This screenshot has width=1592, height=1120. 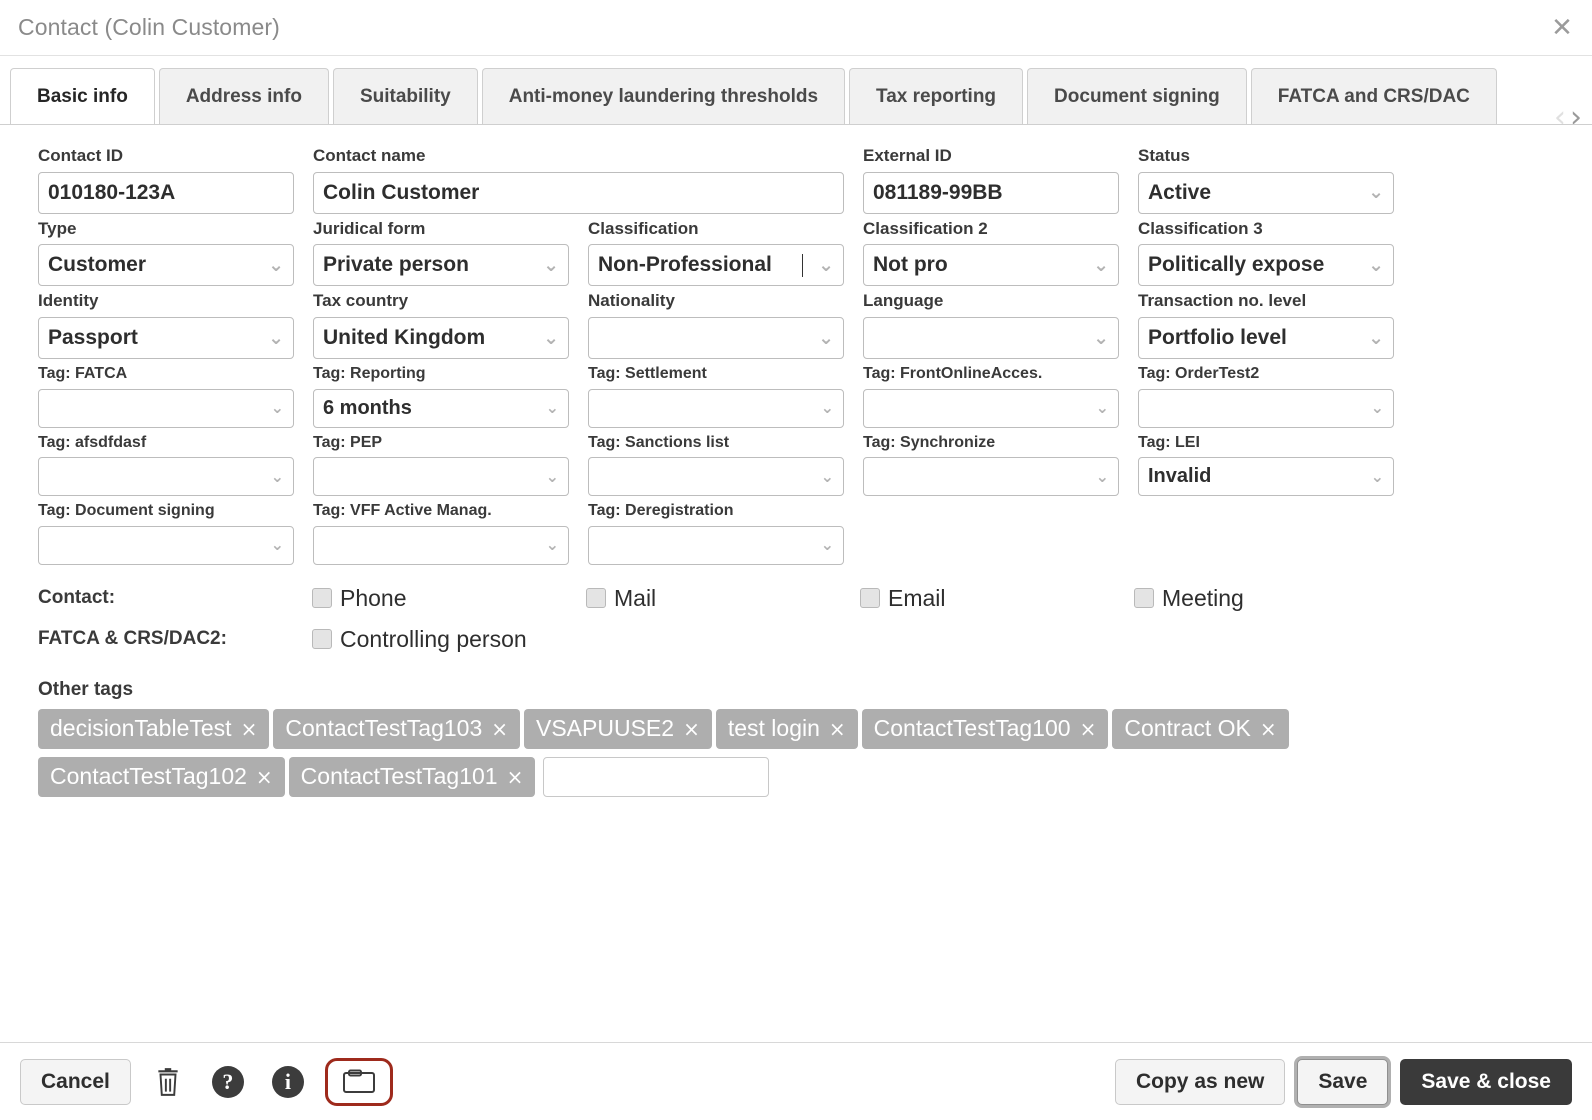 What do you see at coordinates (1266, 338) in the screenshot?
I see `transaction-level-select: Portfolio level ⌄` at bounding box center [1266, 338].